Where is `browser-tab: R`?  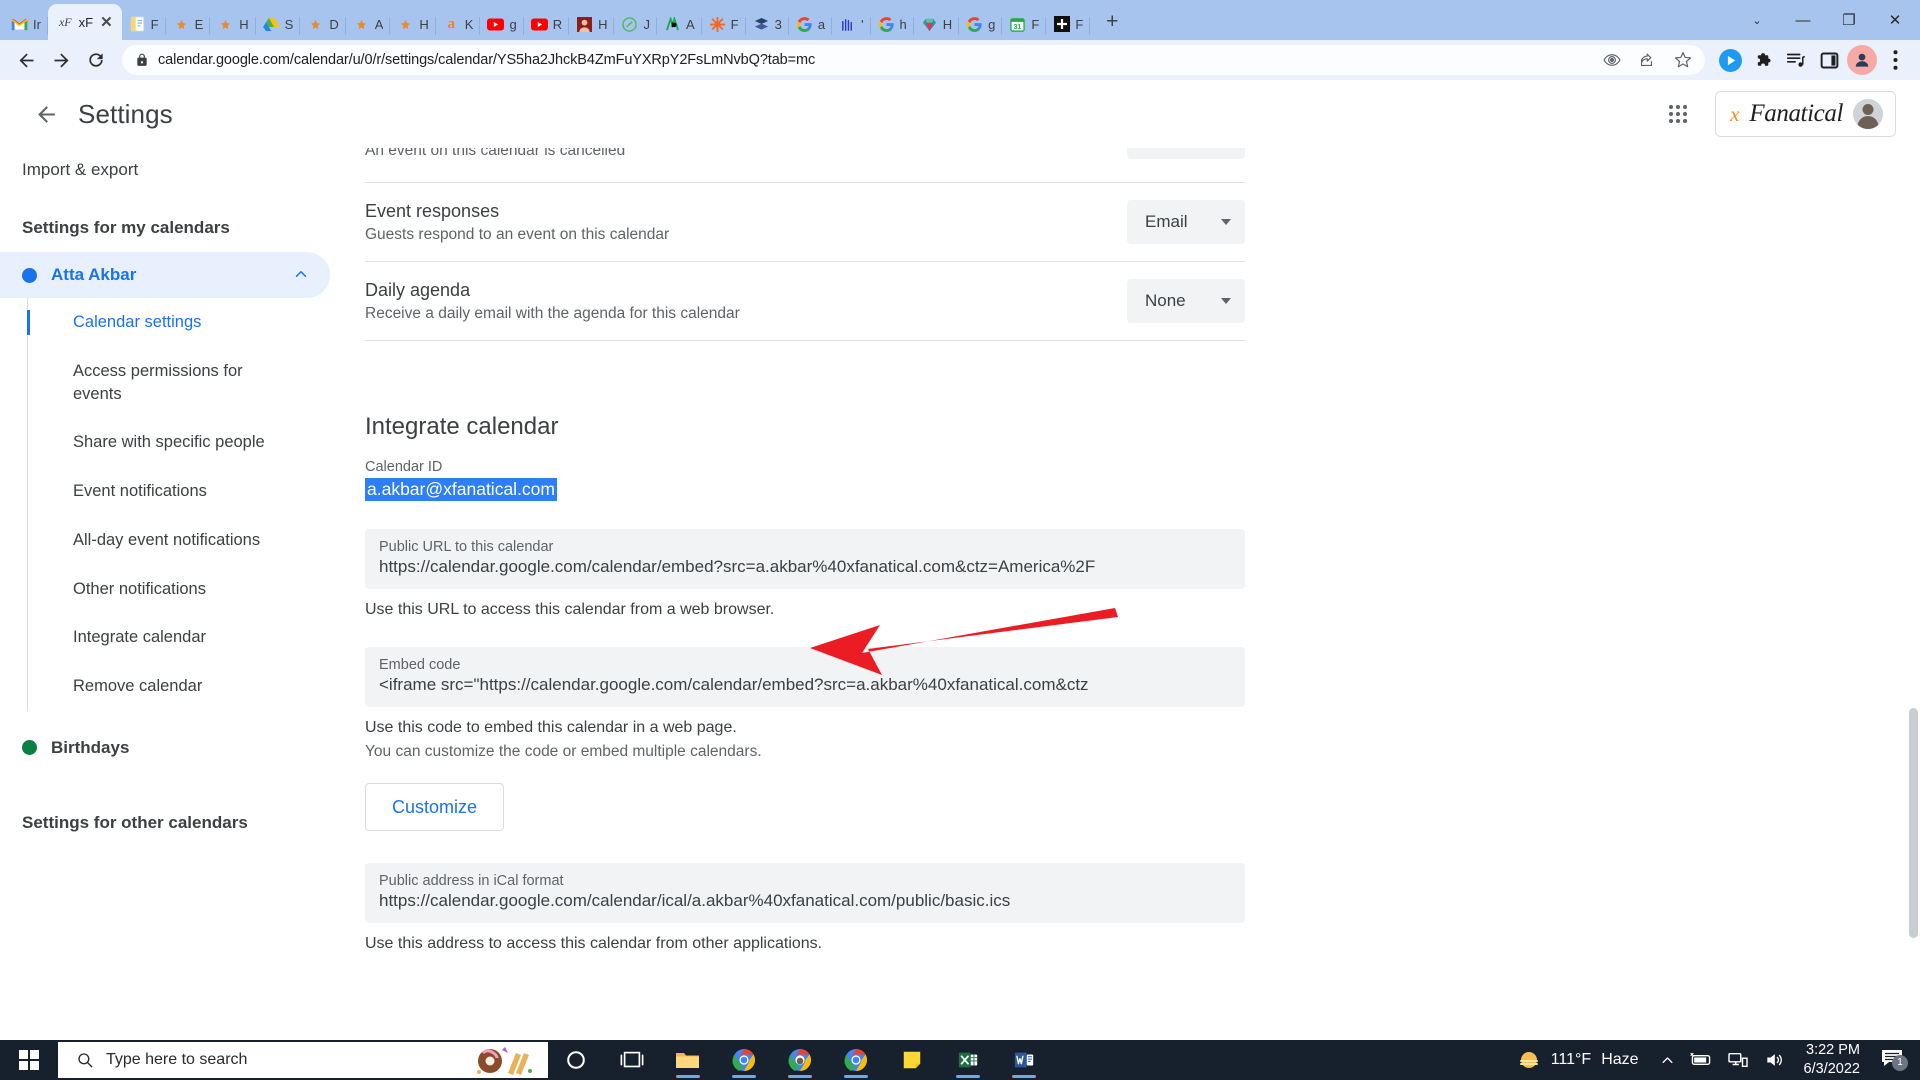 browser-tab: R is located at coordinates (547, 24).